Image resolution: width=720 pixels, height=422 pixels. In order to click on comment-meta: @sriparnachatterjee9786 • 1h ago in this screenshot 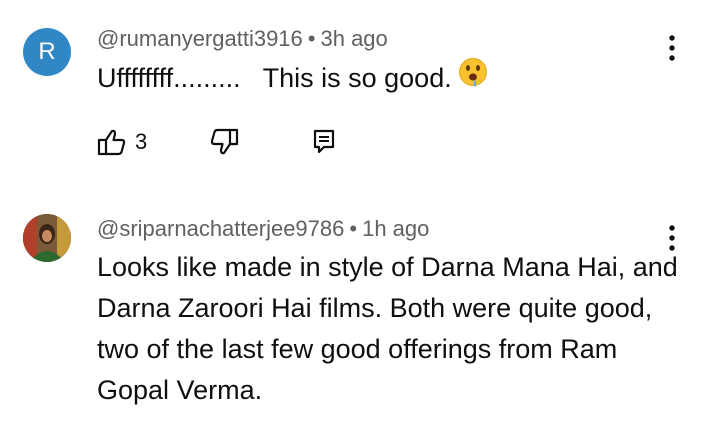, I will do `click(263, 229)`.